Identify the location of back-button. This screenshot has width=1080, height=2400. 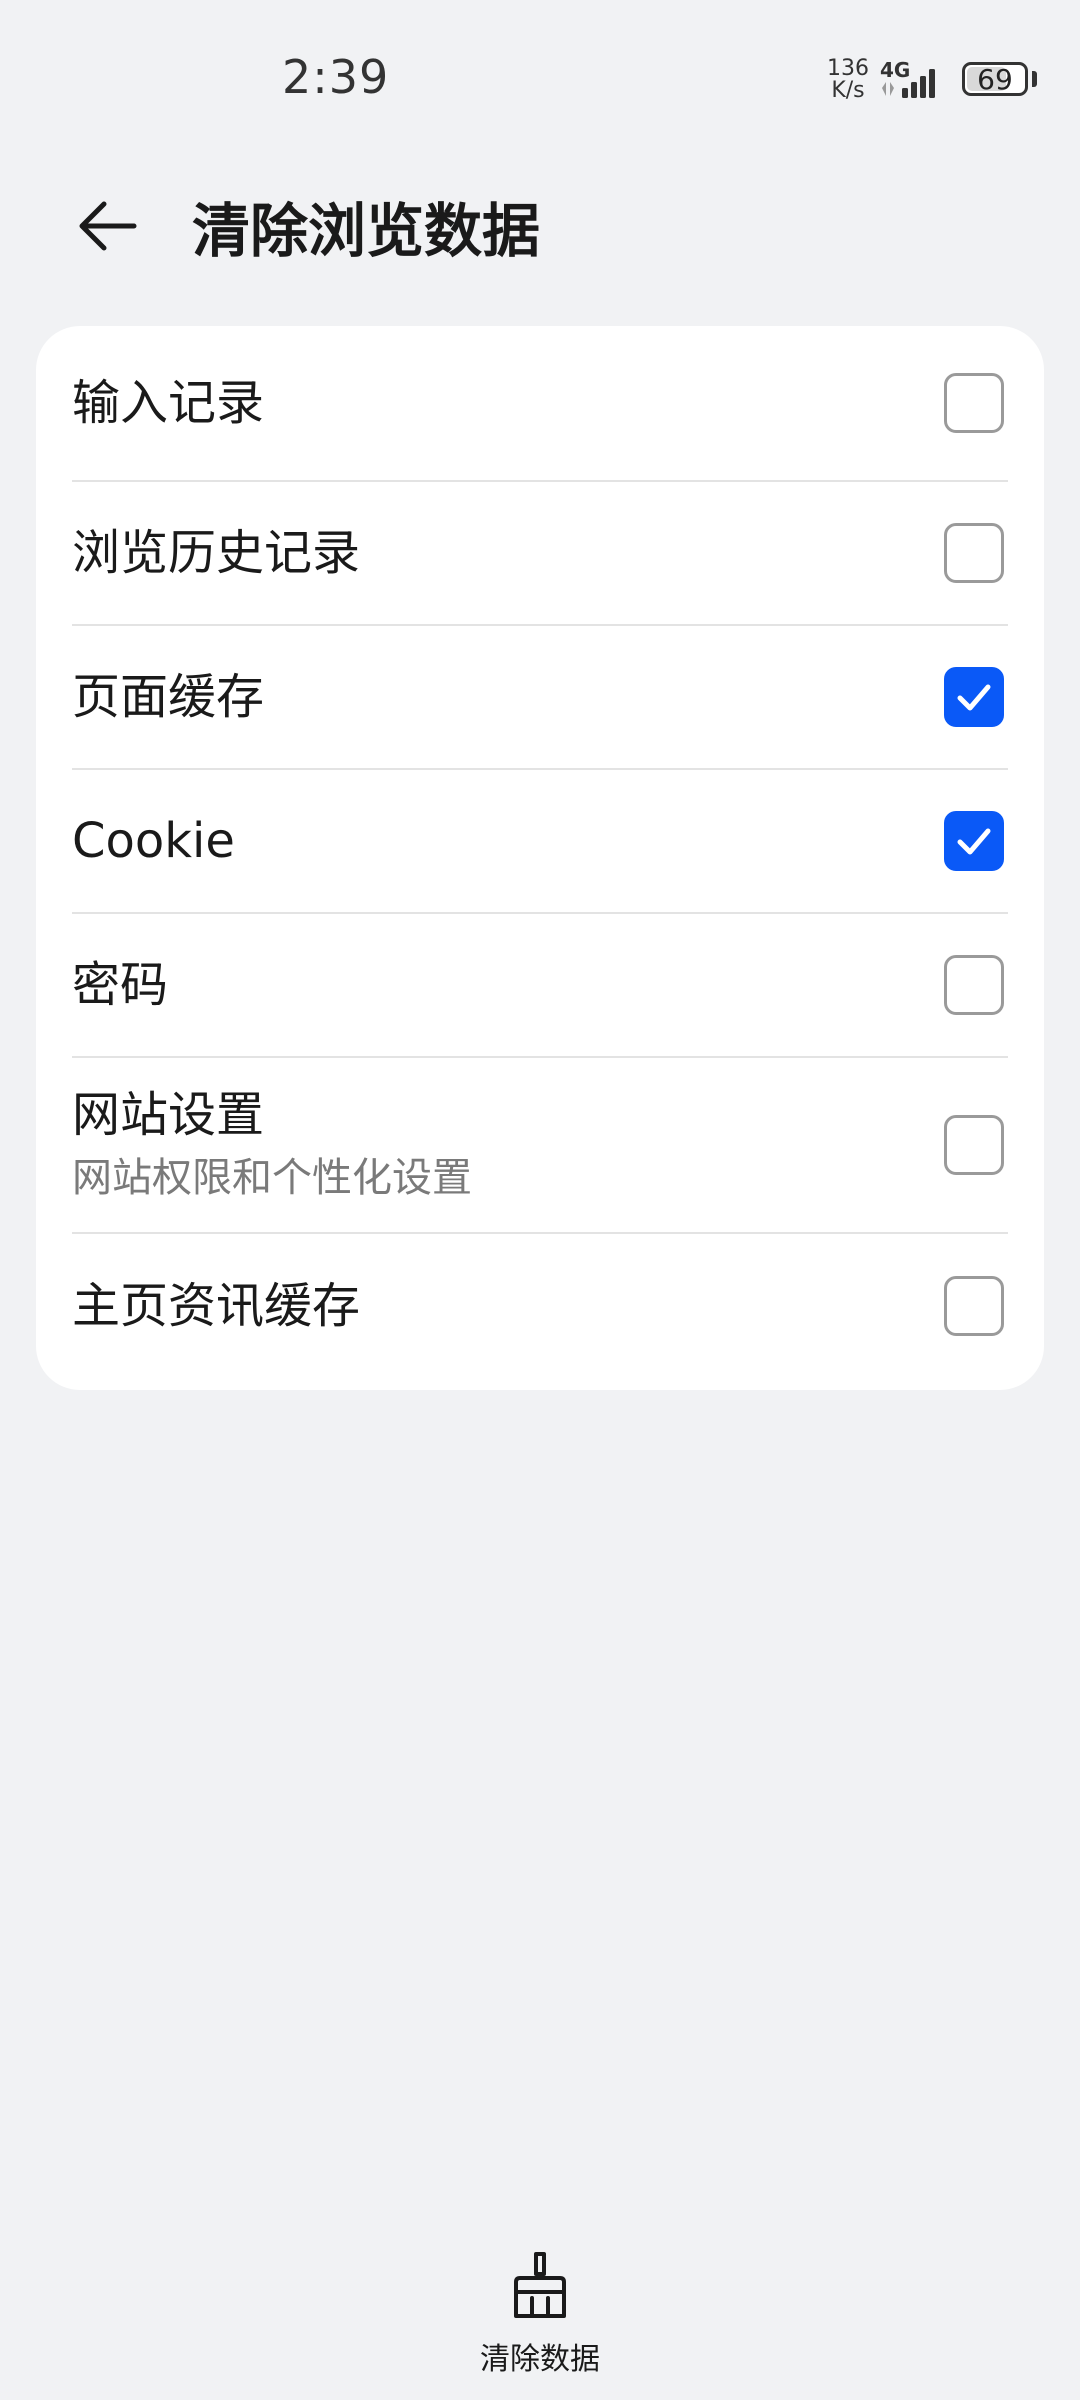
(108, 226).